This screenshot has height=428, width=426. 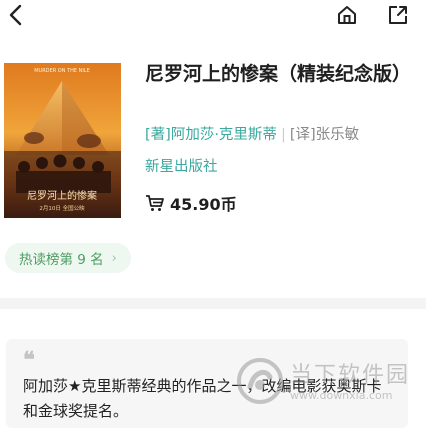 I want to click on book-credits: [著]阿加莎·克里斯蒂 | [译]张乐敏, so click(x=282, y=135).